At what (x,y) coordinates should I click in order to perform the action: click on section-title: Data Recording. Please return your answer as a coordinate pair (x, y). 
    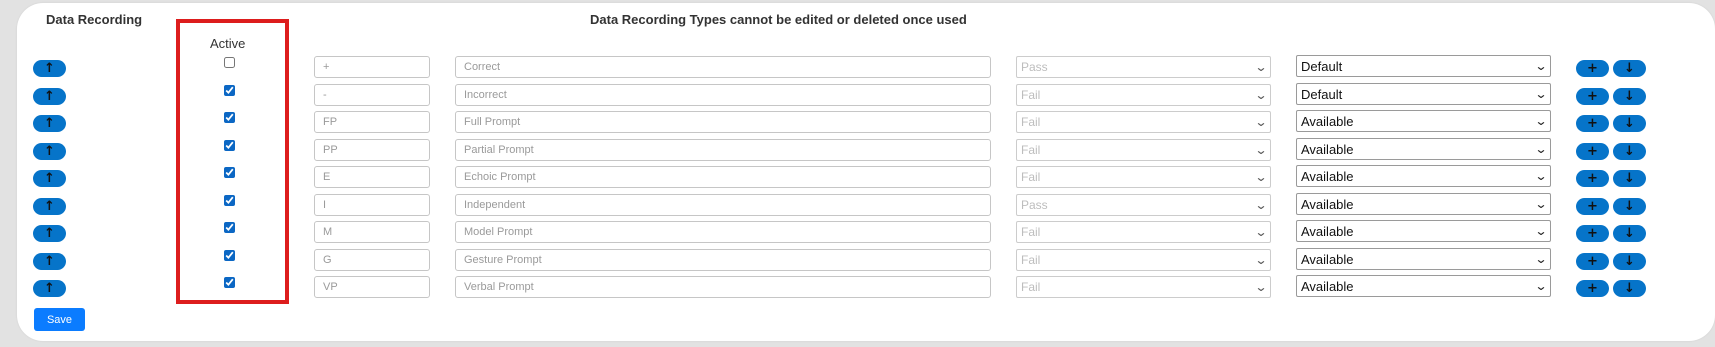
    Looking at the image, I should click on (94, 19).